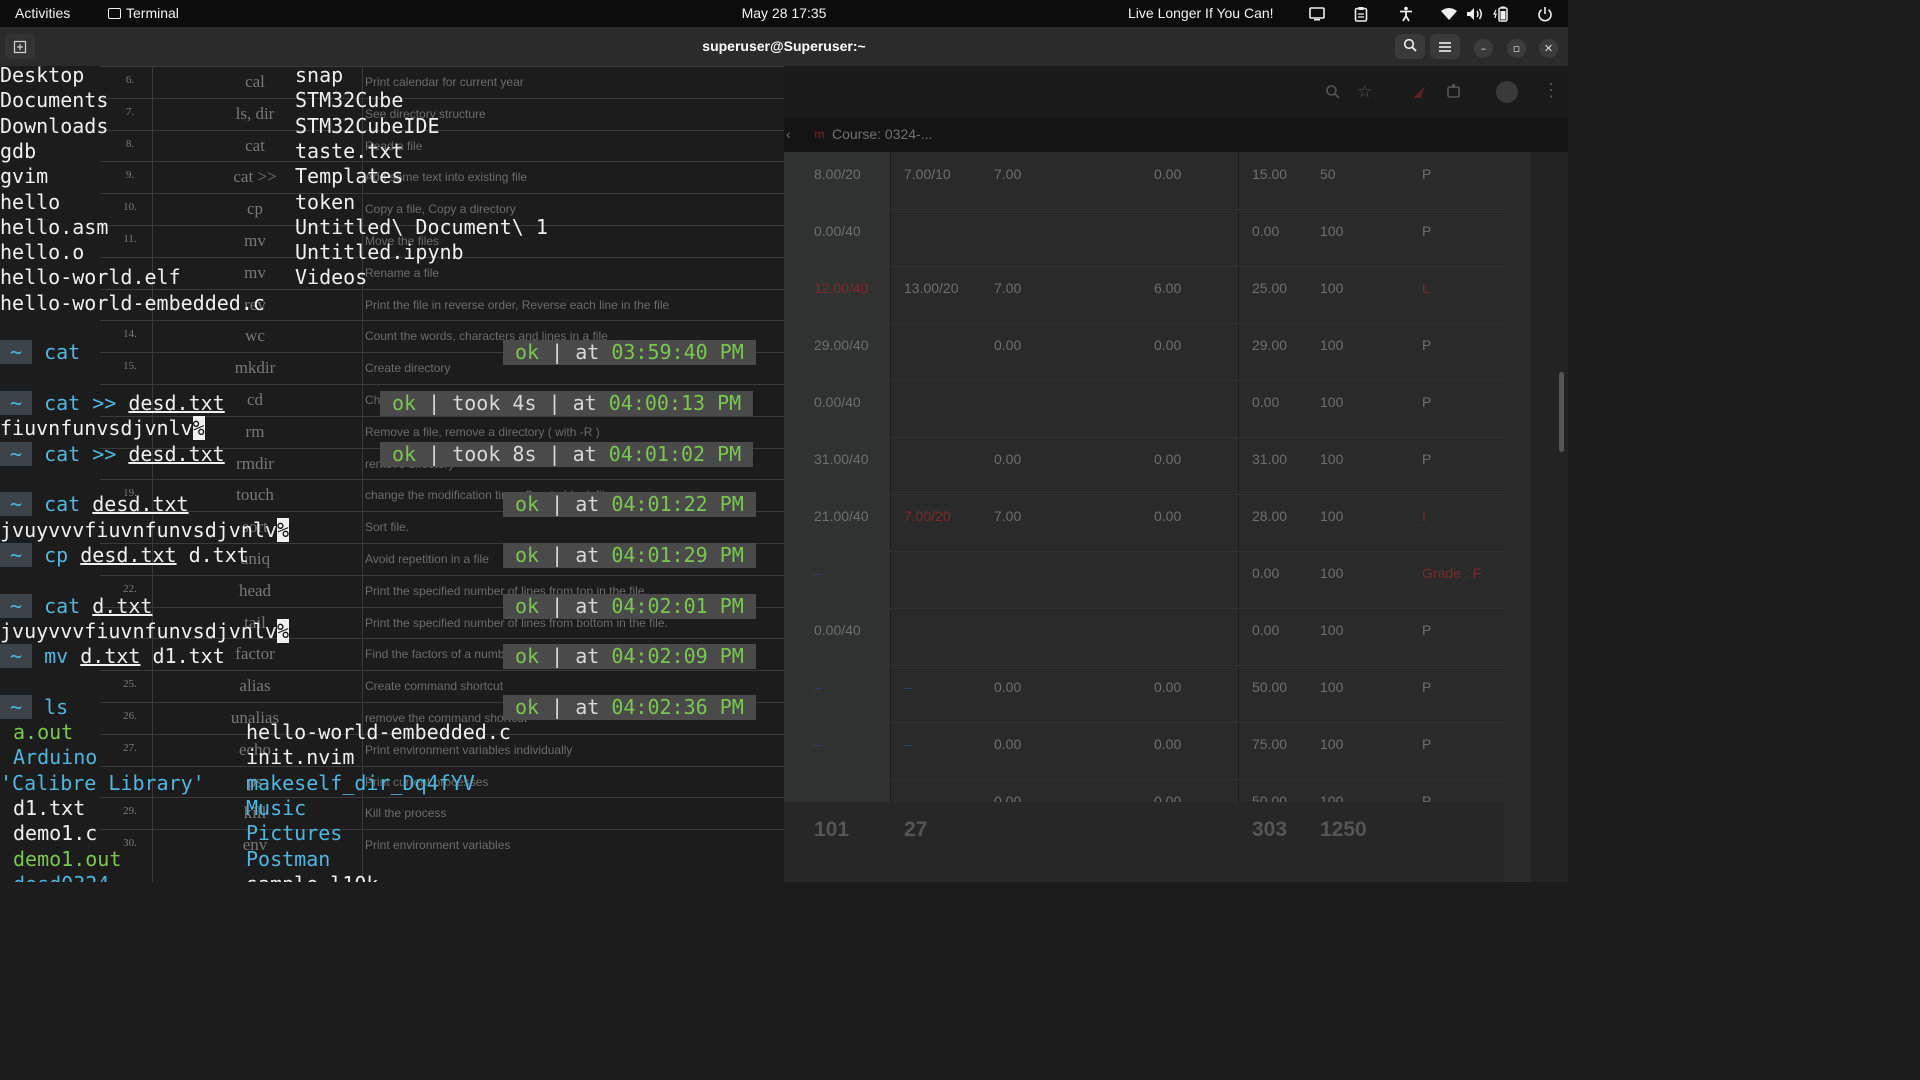 This screenshot has height=1080, width=1920. Describe the element at coordinates (349, 100) in the screenshot. I see `ls-entry: STM32Cube` at that location.